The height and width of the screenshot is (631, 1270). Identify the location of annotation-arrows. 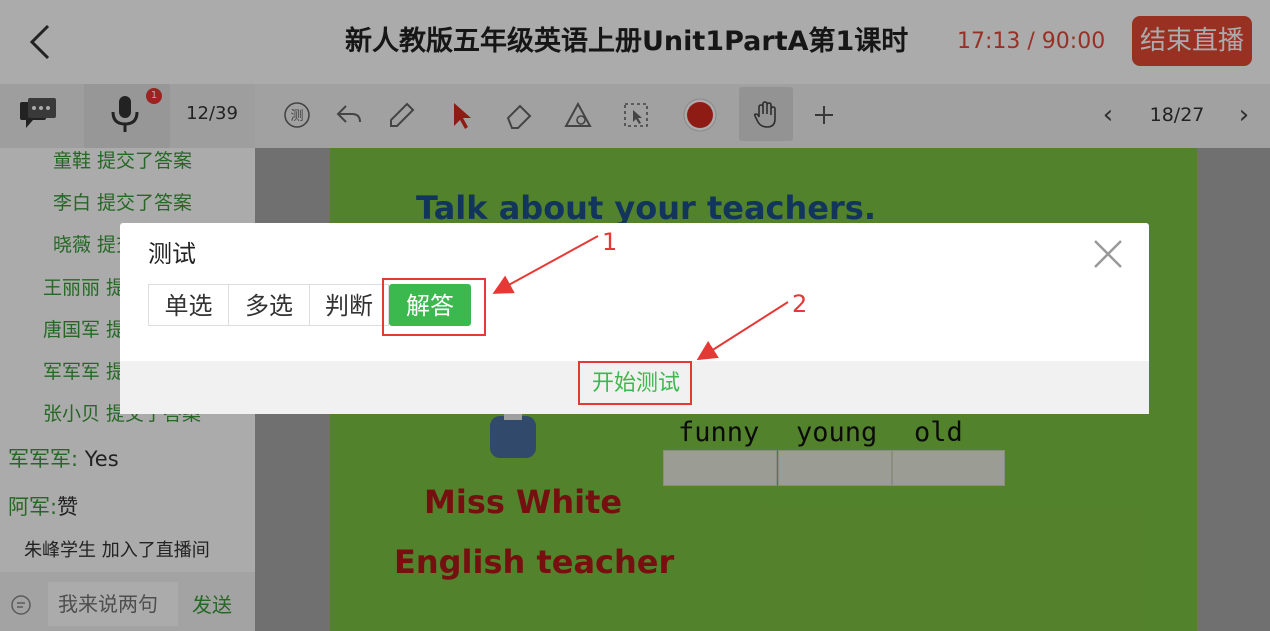
(640, 298).